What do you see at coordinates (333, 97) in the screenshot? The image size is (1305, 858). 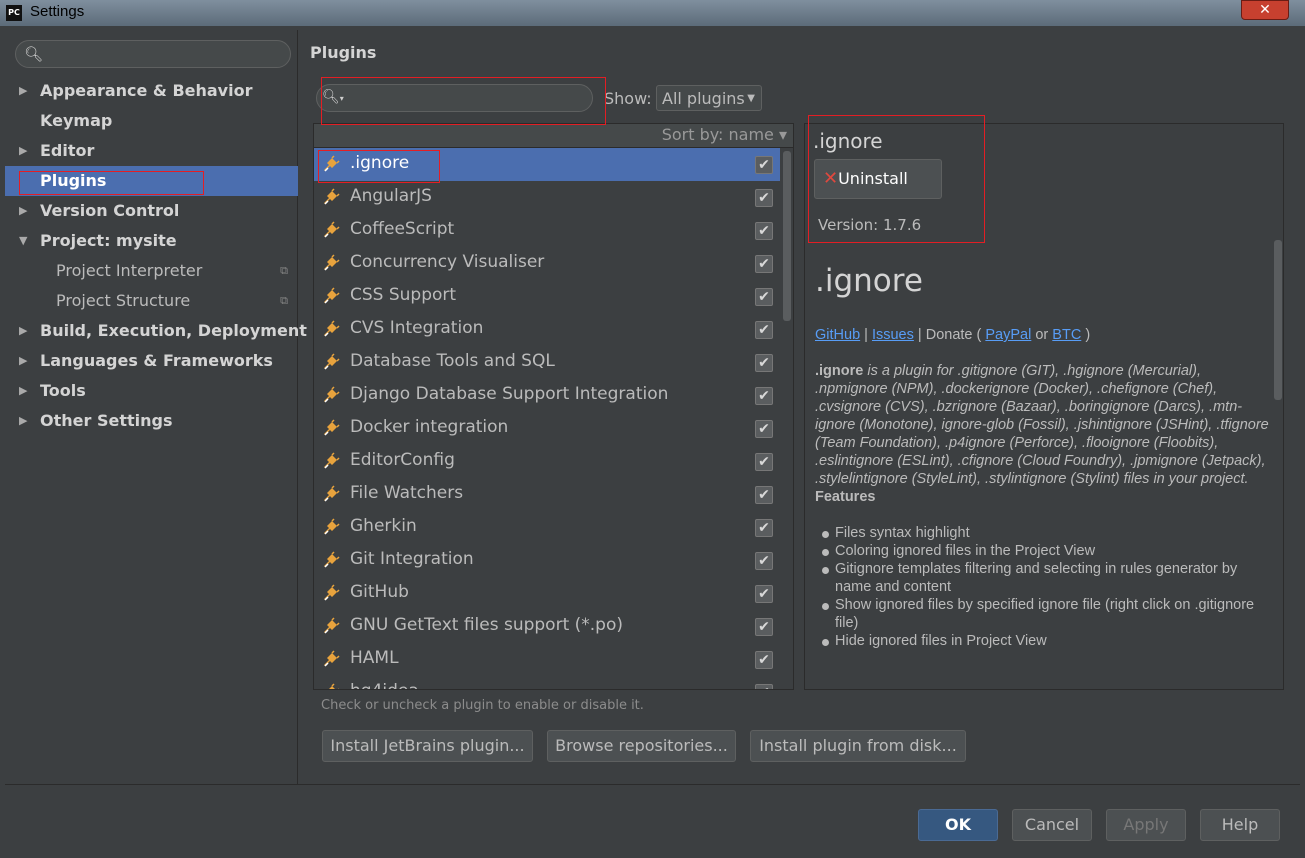 I see `search-options-icon: 🔍︎▾` at bounding box center [333, 97].